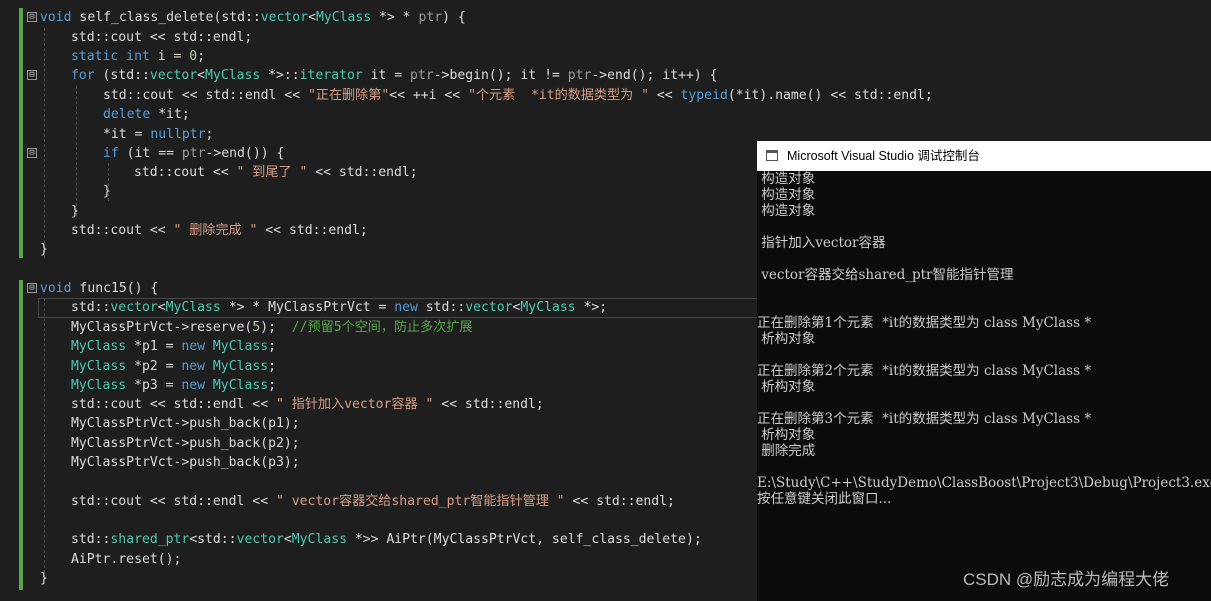  Describe the element at coordinates (173, 366) in the screenshot. I see `code-text: MyClass *p2 = new MyClass;` at that location.